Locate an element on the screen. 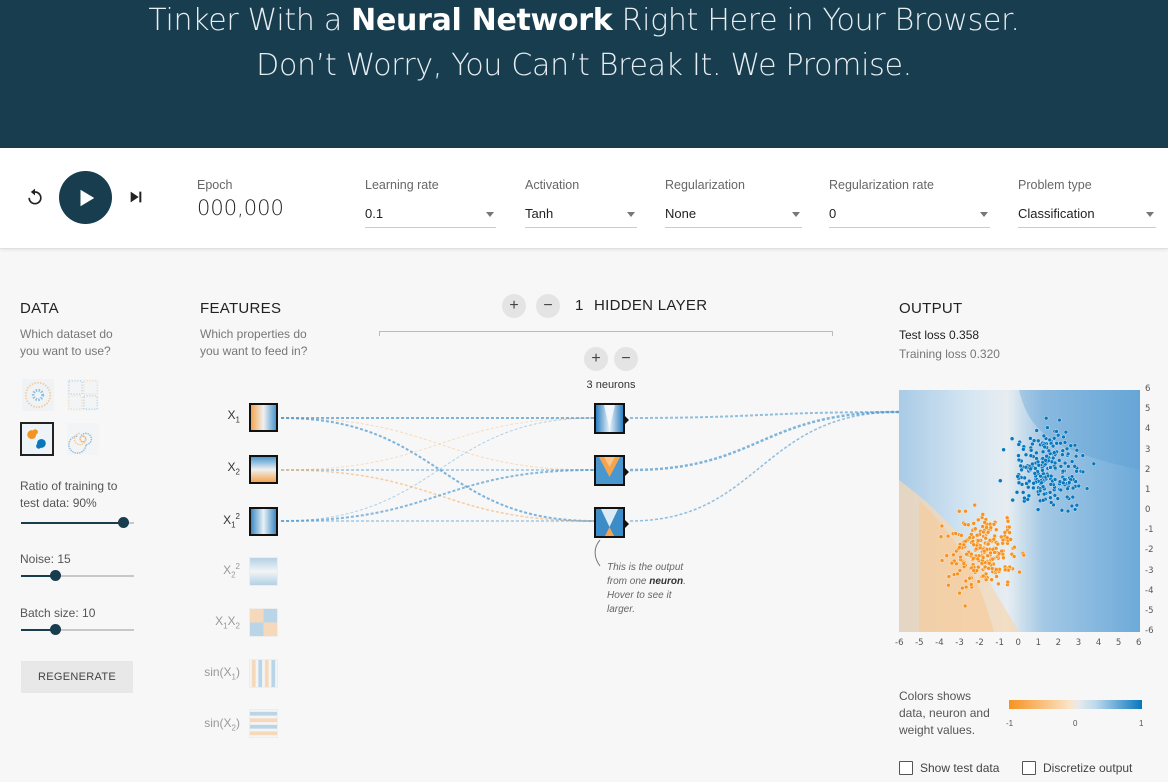 This screenshot has height=782, width=1168. feature-x1-squared is located at coordinates (263, 521).